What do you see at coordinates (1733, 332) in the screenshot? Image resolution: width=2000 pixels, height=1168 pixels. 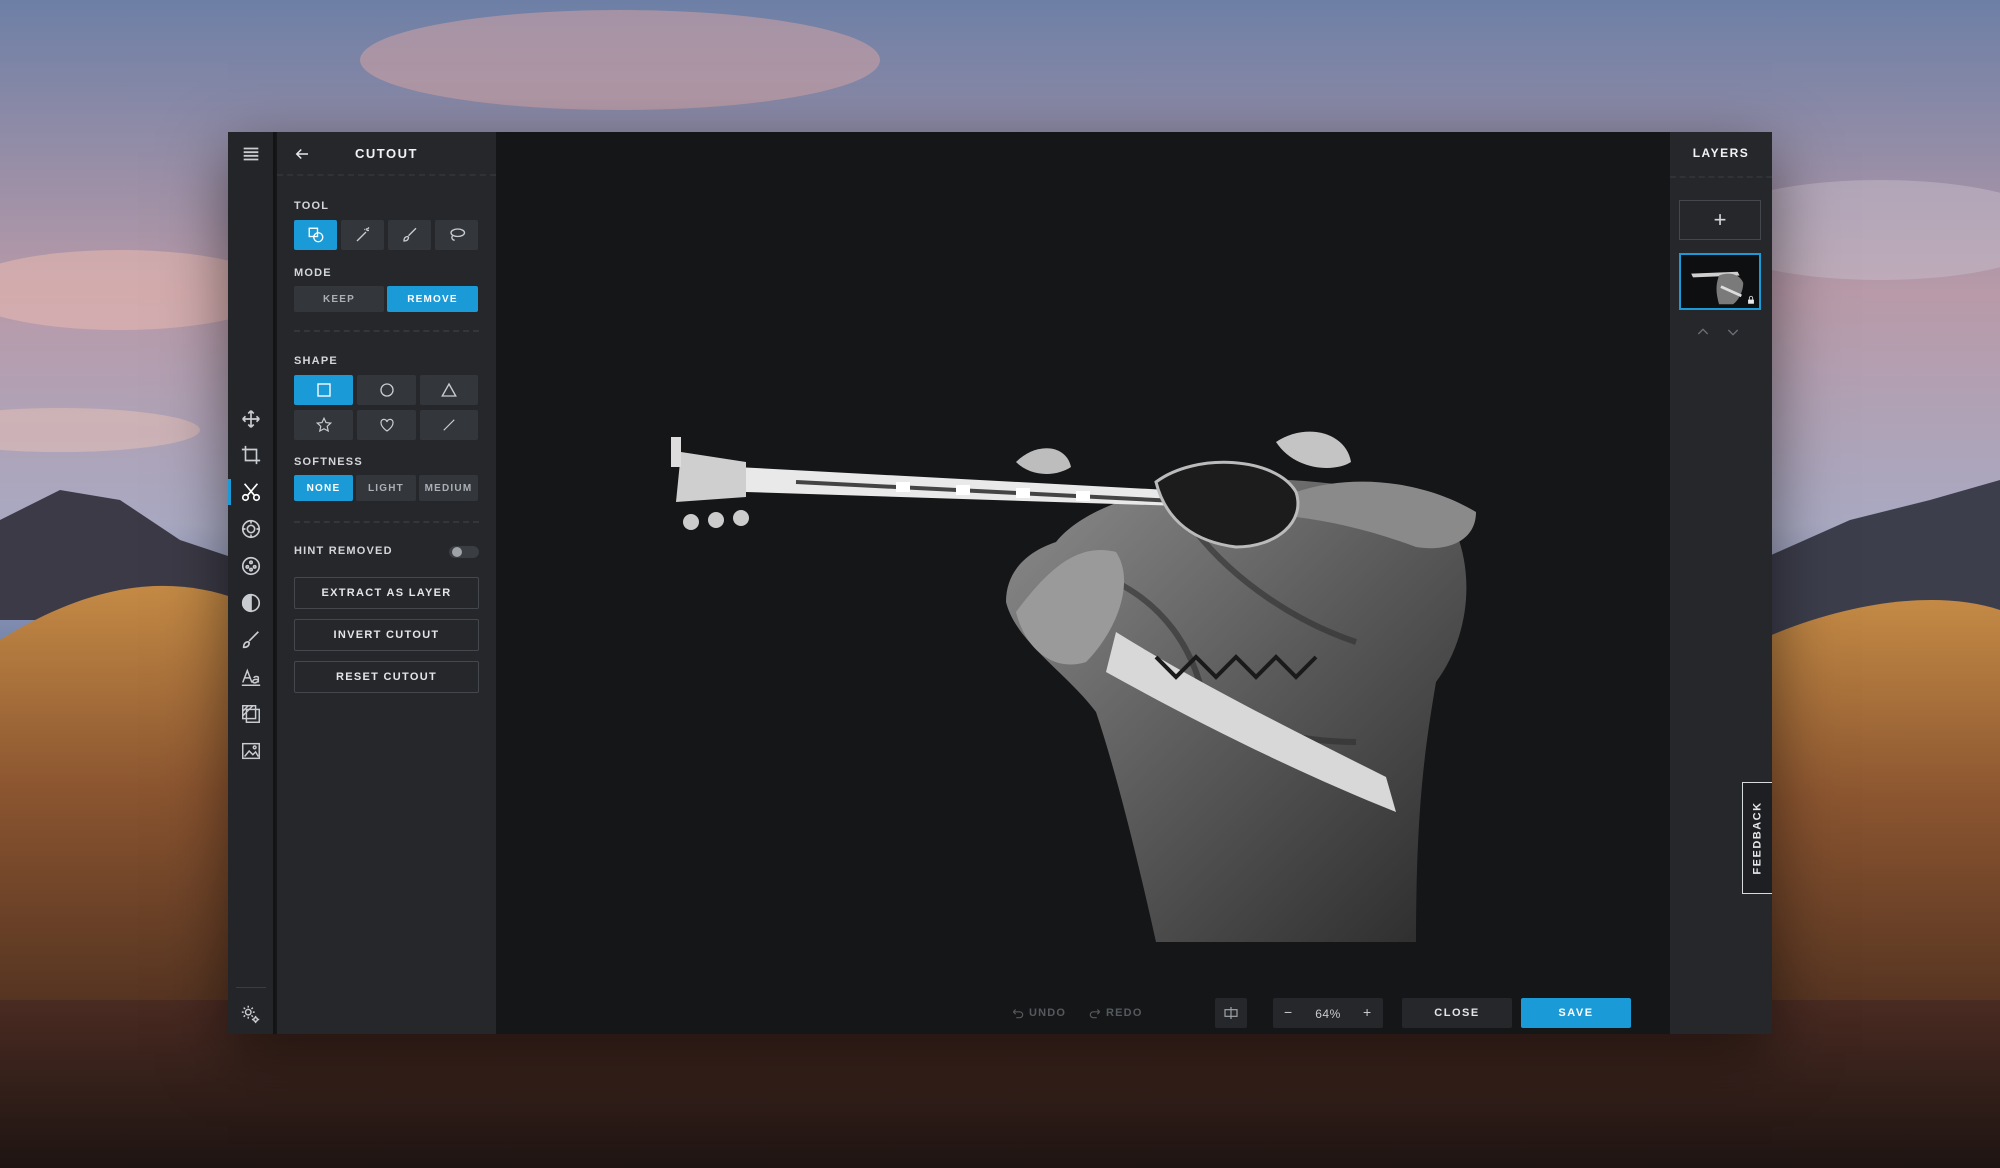 I see `chevron-down-icon` at bounding box center [1733, 332].